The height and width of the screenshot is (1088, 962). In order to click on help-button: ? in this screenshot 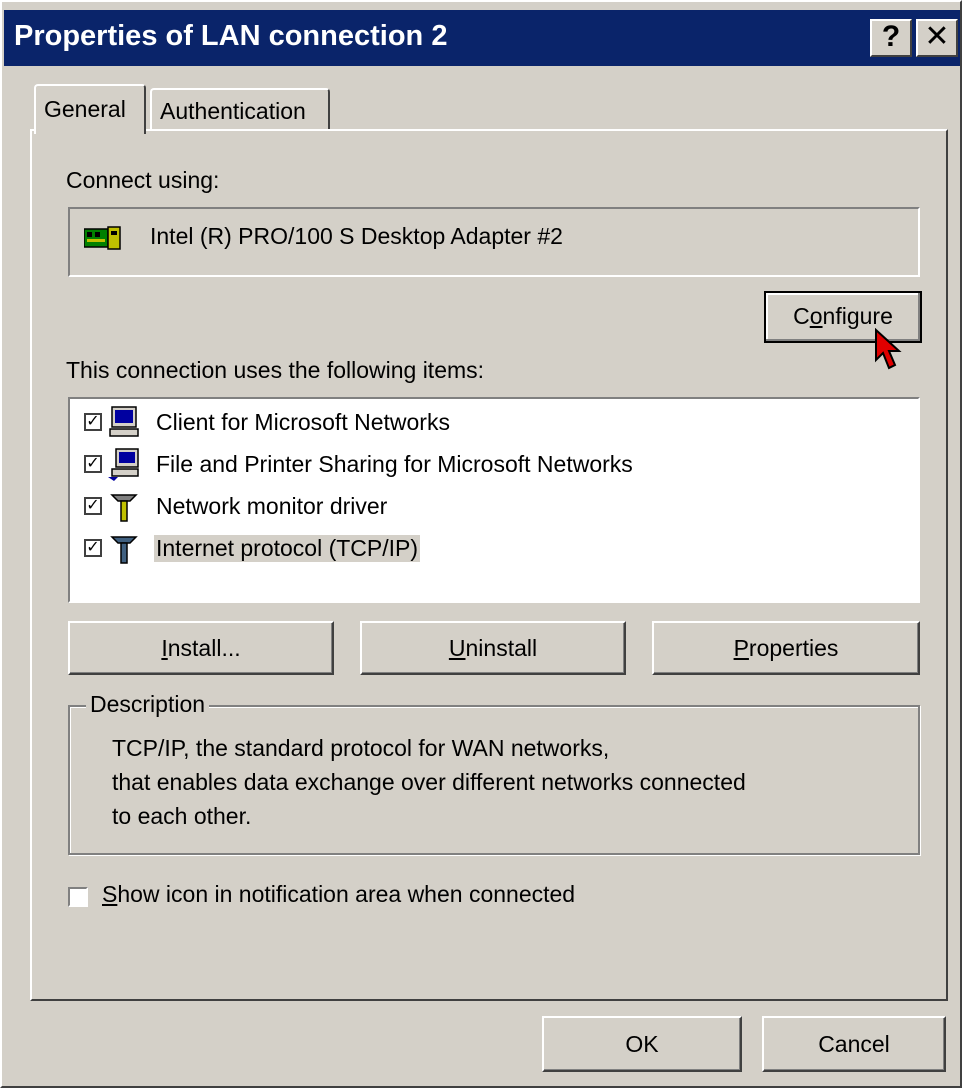, I will do `click(891, 38)`.